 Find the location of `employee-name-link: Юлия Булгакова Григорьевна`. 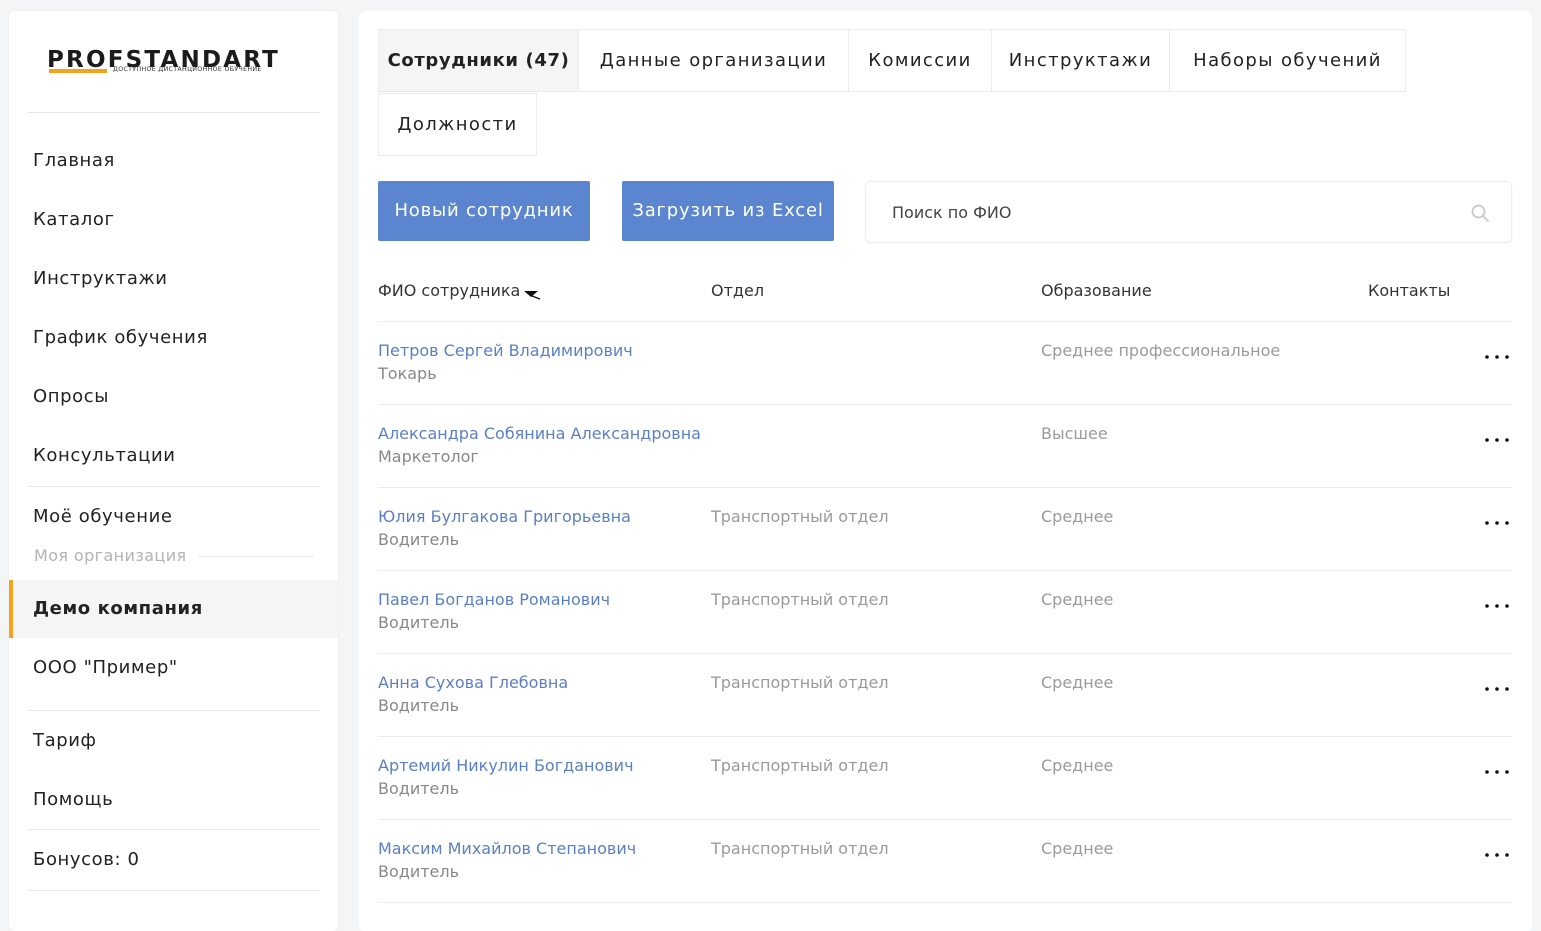

employee-name-link: Юлия Булгакова Григорьевна is located at coordinates (504, 517).